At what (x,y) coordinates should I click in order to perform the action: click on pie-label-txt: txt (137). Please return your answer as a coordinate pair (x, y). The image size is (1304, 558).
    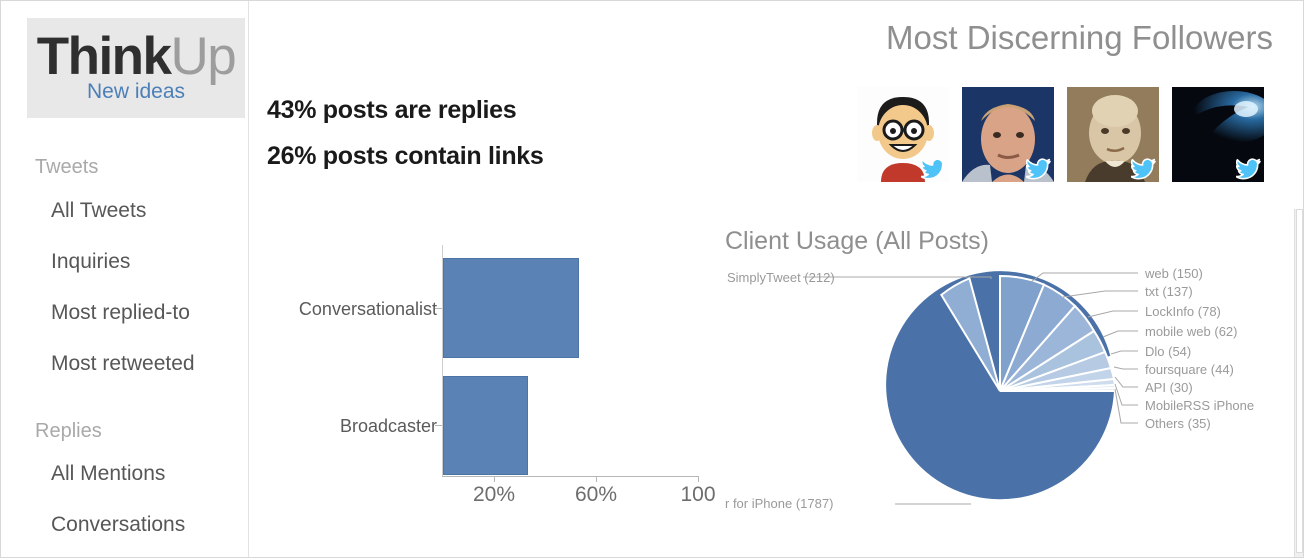
    Looking at the image, I should click on (1169, 291).